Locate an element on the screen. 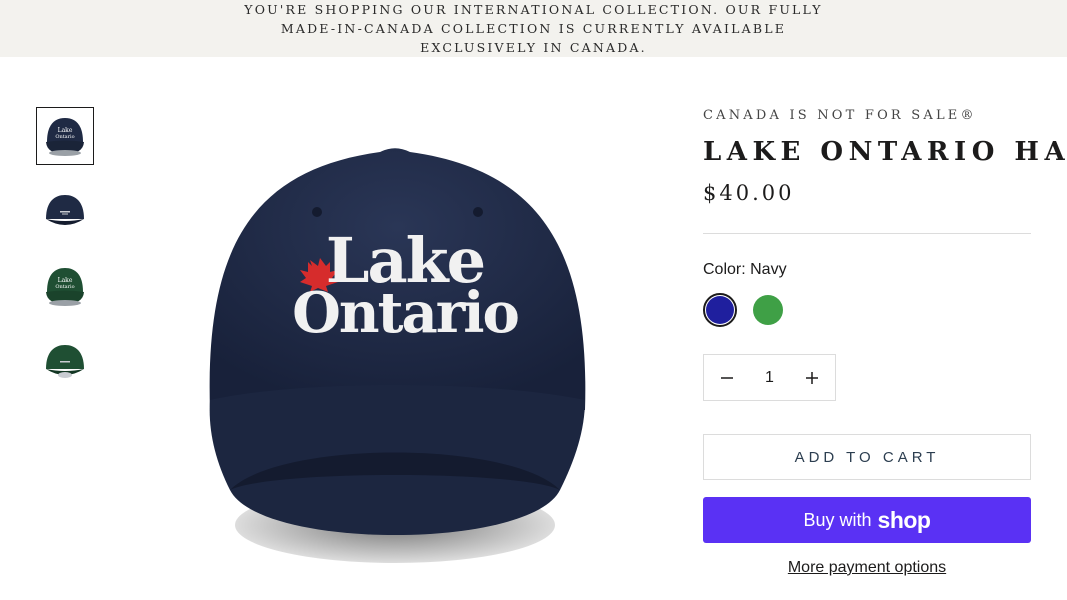  swatch-navy-dot is located at coordinates (720, 310).